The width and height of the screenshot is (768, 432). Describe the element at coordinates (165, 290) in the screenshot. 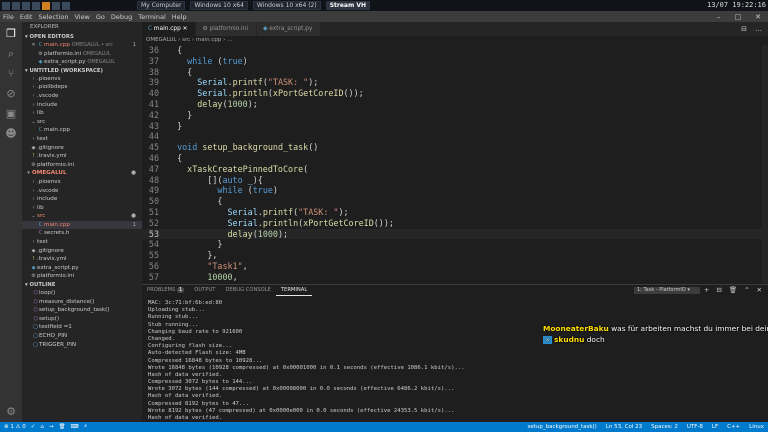

I see `tab-problems: PROBLEMS 1` at that location.